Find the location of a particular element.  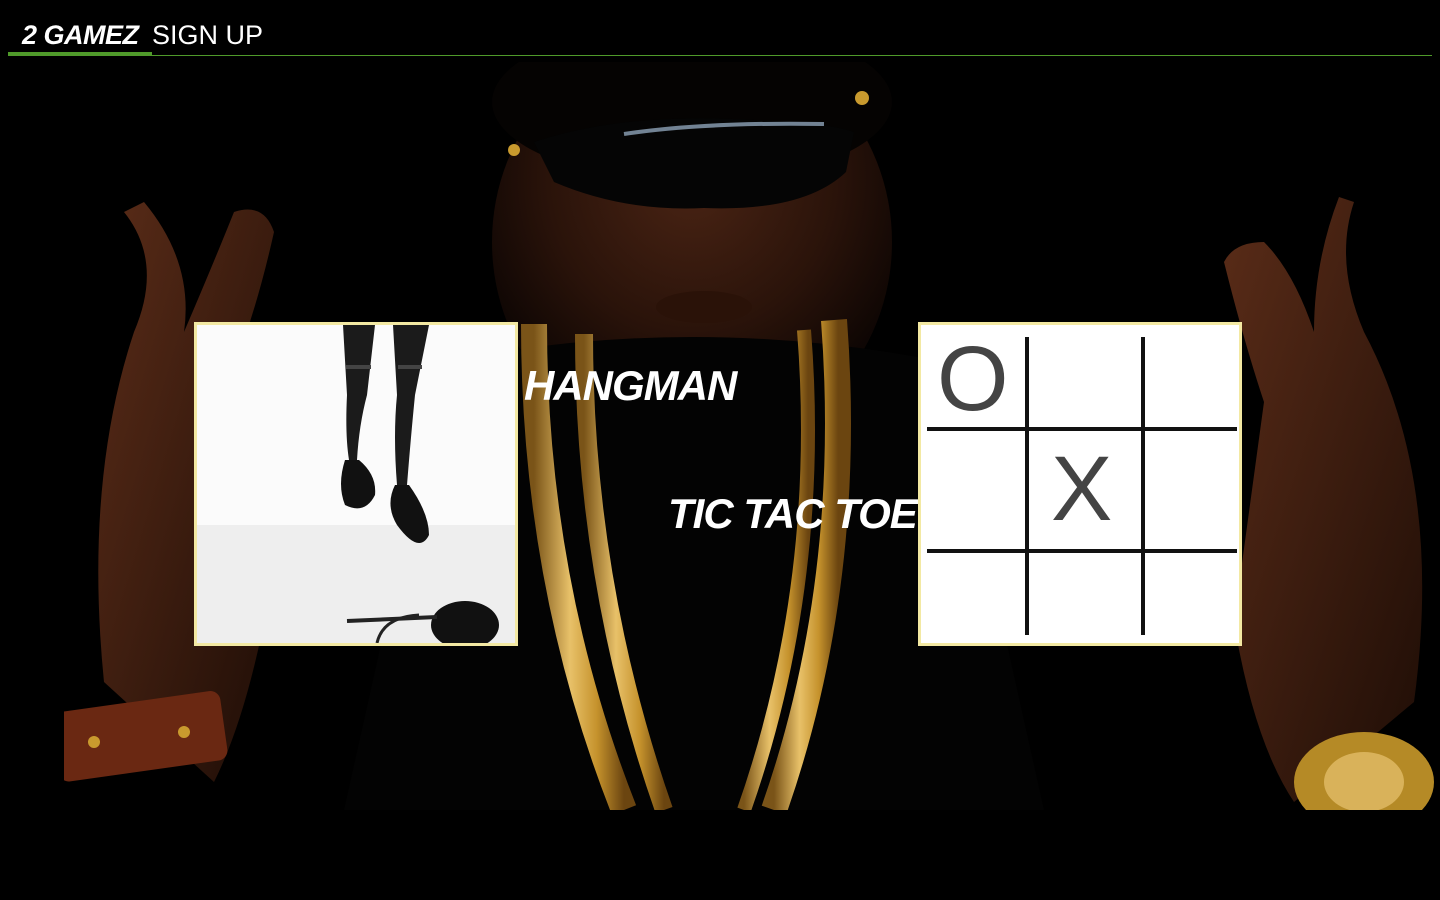

ttt-cell-4: X is located at coordinates (1082, 489).